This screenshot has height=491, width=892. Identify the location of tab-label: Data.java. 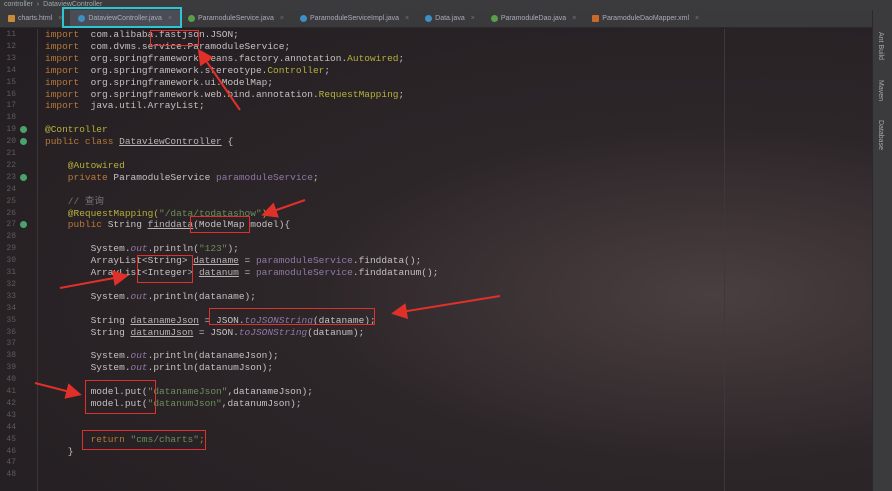
(450, 18).